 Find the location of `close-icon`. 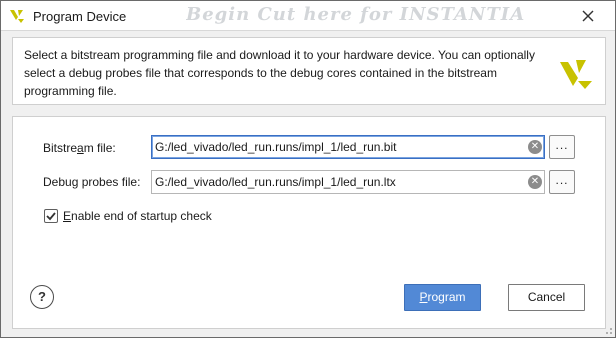

close-icon is located at coordinates (588, 15).